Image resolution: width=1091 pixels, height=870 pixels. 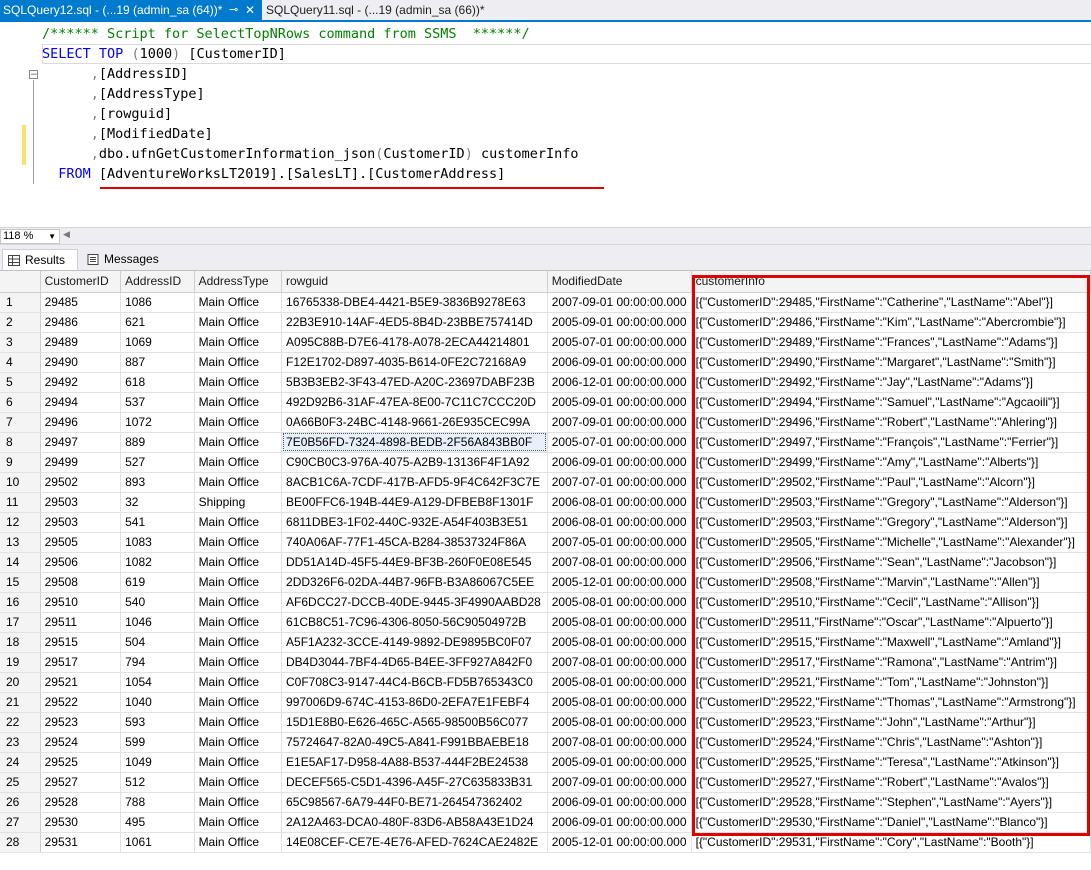 What do you see at coordinates (81, 442) in the screenshot?
I see `grid-cell: 29497` at bounding box center [81, 442].